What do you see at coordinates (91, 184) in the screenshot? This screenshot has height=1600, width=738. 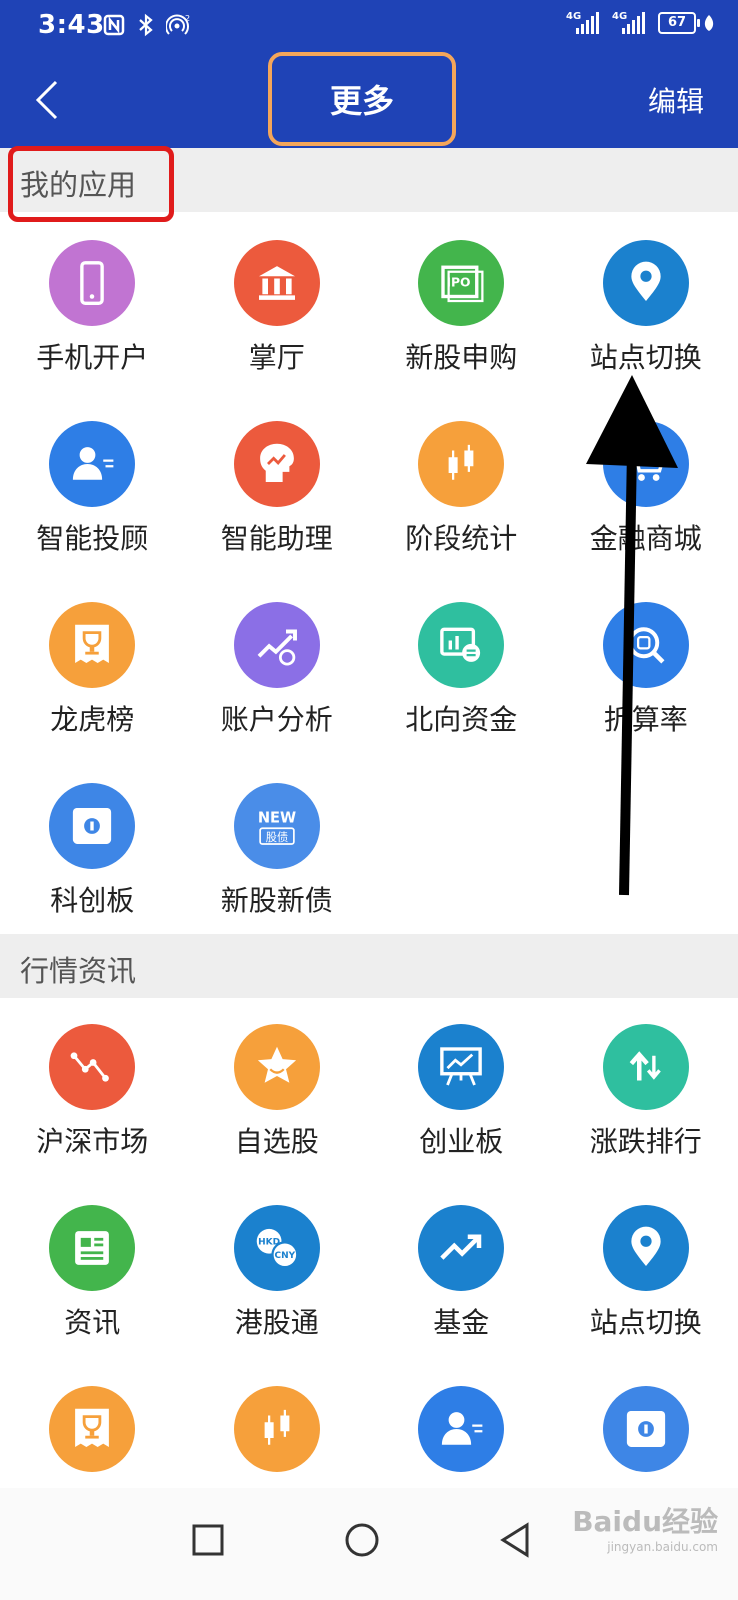 I see `section-highlight-box` at bounding box center [91, 184].